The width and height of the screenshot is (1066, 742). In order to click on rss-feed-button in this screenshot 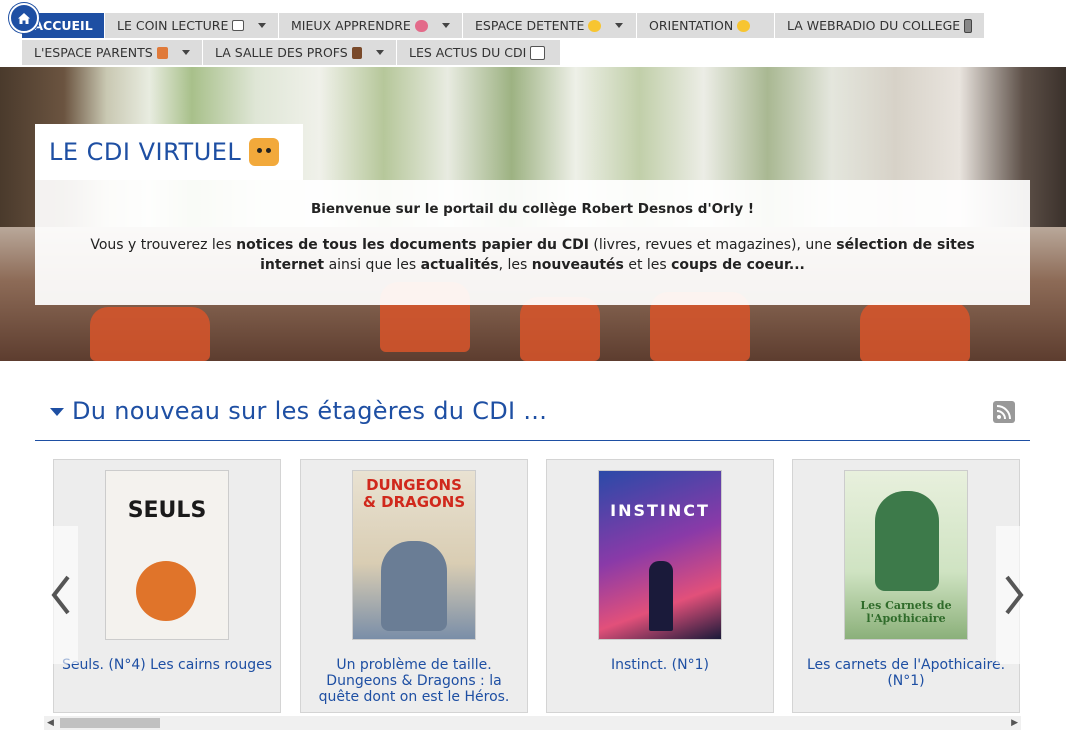, I will do `click(1004, 412)`.